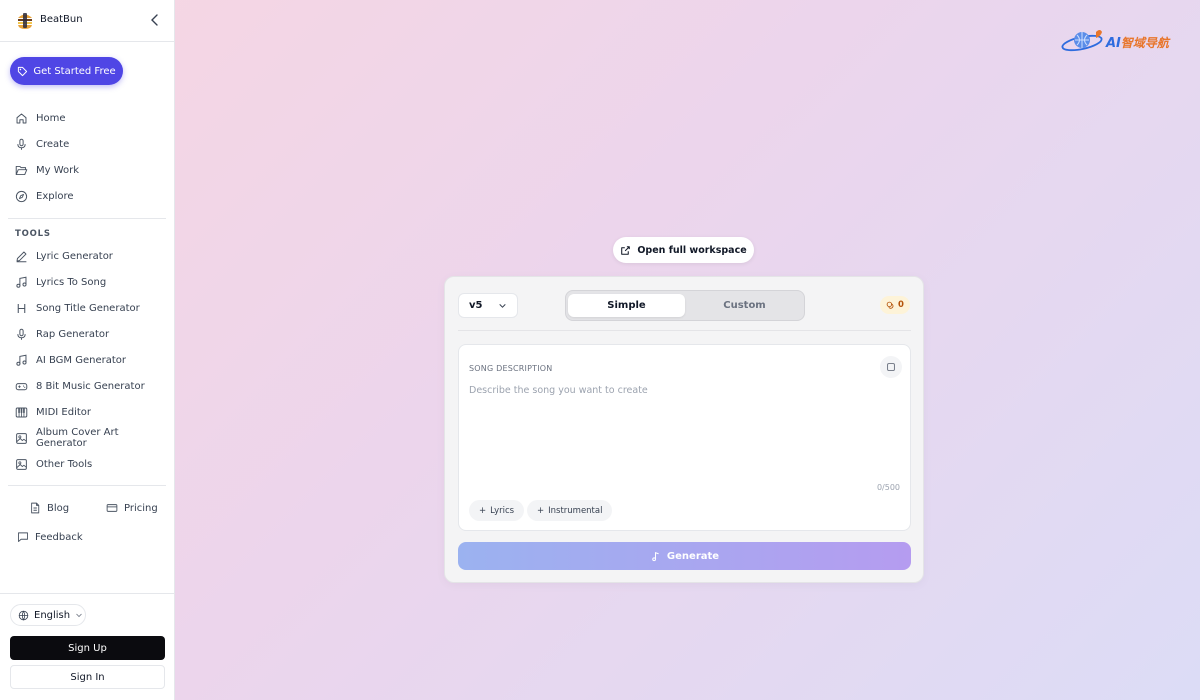  What do you see at coordinates (21, 256) in the screenshot?
I see `pen-icon` at bounding box center [21, 256].